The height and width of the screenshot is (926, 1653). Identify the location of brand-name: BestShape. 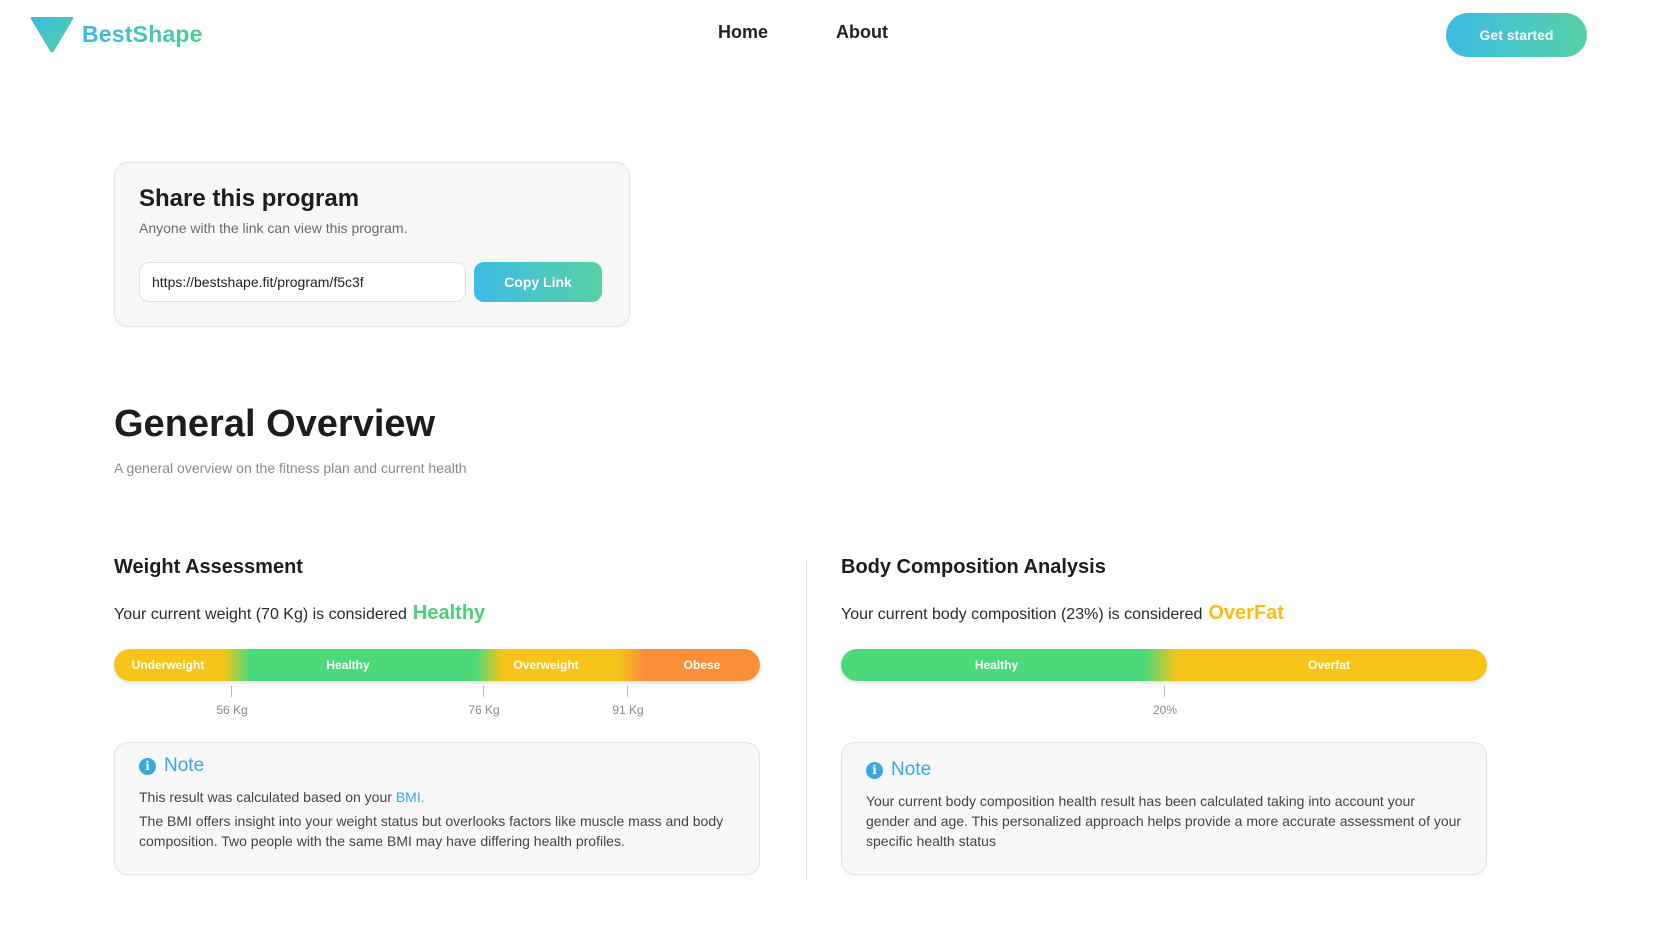
(142, 33).